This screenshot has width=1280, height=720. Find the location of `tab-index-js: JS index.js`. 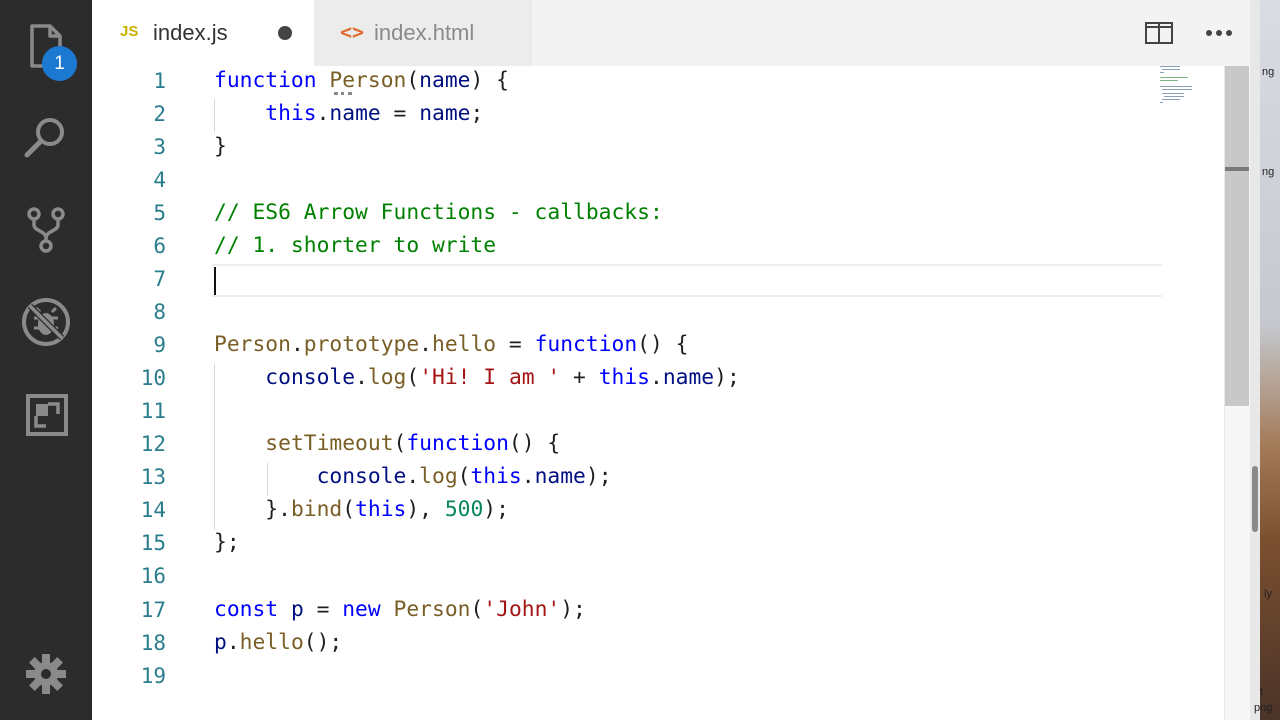

tab-index-js: JS index.js is located at coordinates (203, 33).